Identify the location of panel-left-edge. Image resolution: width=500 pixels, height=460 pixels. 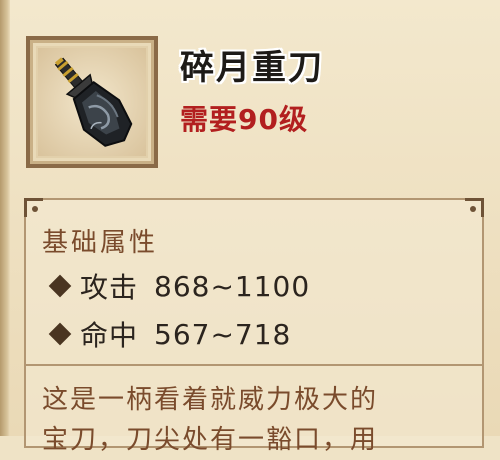
(5, 218).